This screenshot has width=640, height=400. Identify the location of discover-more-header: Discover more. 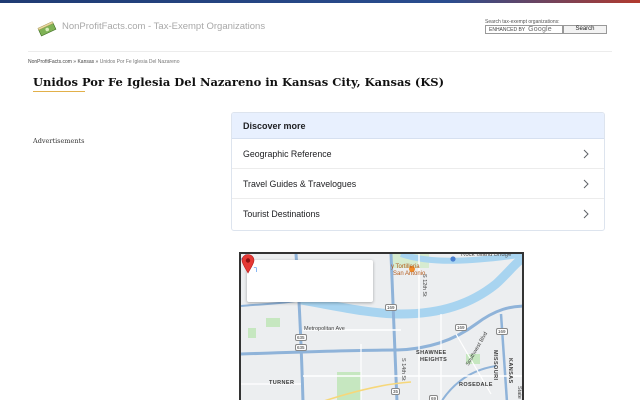
(418, 126).